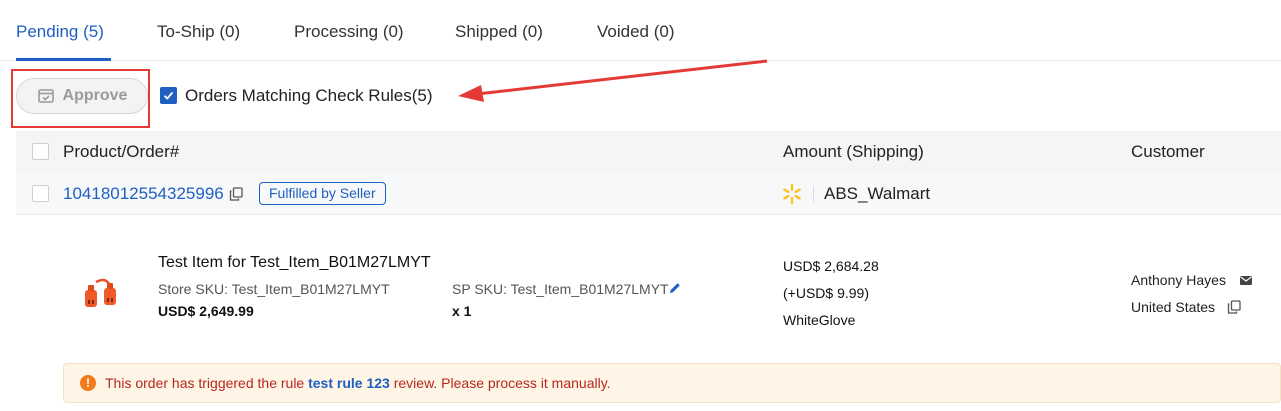 This screenshot has width=1281, height=411. What do you see at coordinates (560, 289) in the screenshot?
I see `sp-sku: SP SKU: Test_Item_B01M27LMYT` at bounding box center [560, 289].